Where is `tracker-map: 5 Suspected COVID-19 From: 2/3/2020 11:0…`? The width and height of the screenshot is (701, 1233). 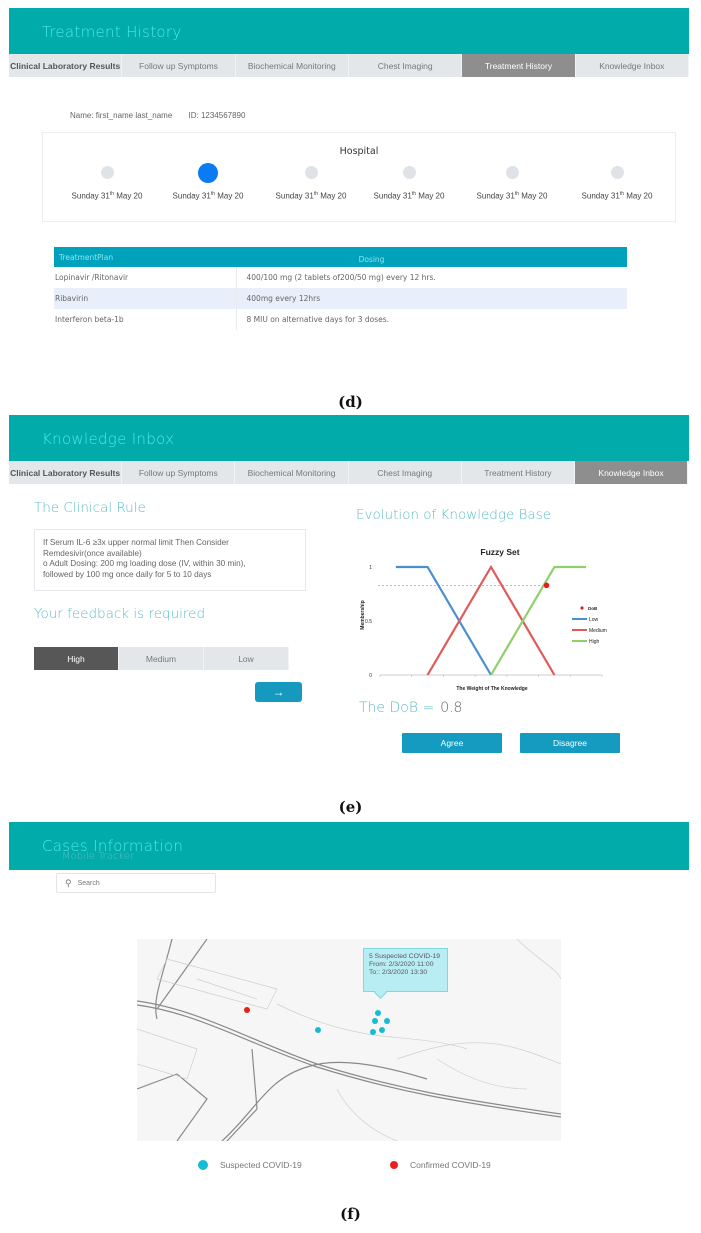
tracker-map: 5 Suspected COVID-19 From: 2/3/2020 11:0… is located at coordinates (349, 1040).